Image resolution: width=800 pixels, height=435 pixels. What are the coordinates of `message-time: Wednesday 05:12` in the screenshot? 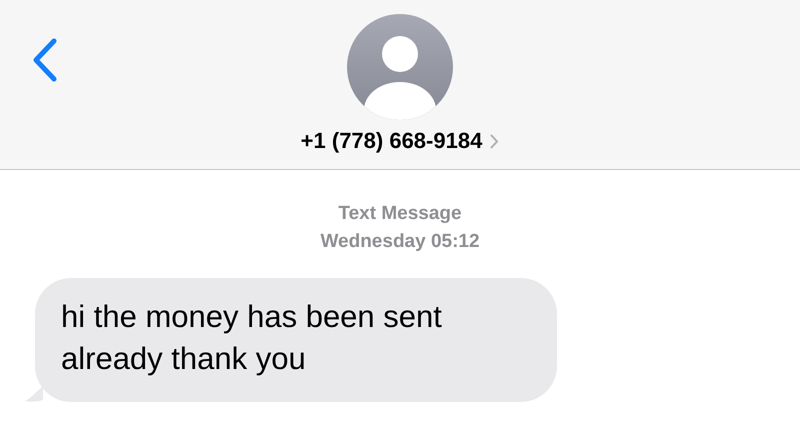 It's located at (400, 242).